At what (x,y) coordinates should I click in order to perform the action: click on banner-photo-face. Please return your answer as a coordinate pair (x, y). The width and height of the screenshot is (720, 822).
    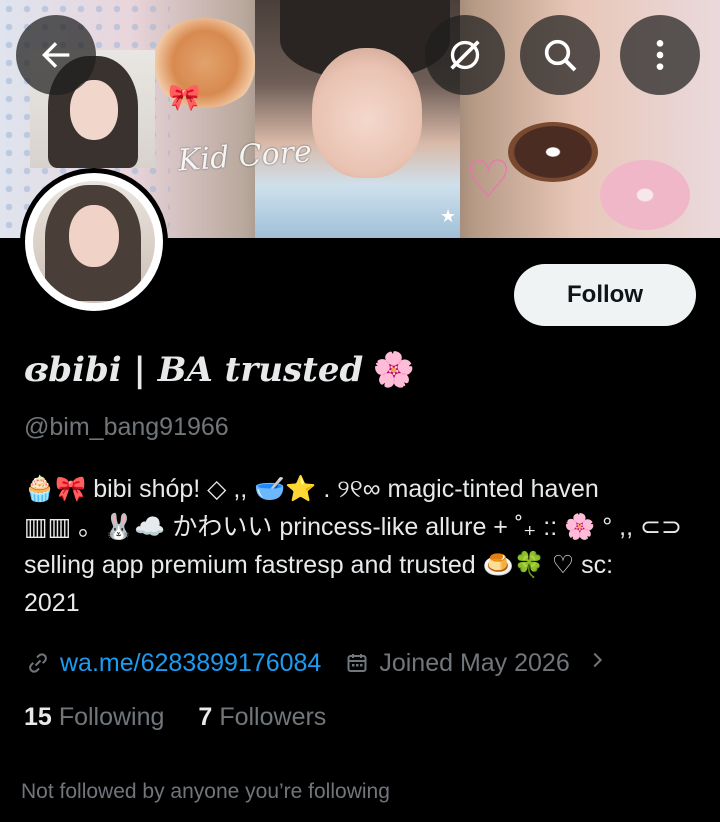
    Looking at the image, I should click on (367, 113).